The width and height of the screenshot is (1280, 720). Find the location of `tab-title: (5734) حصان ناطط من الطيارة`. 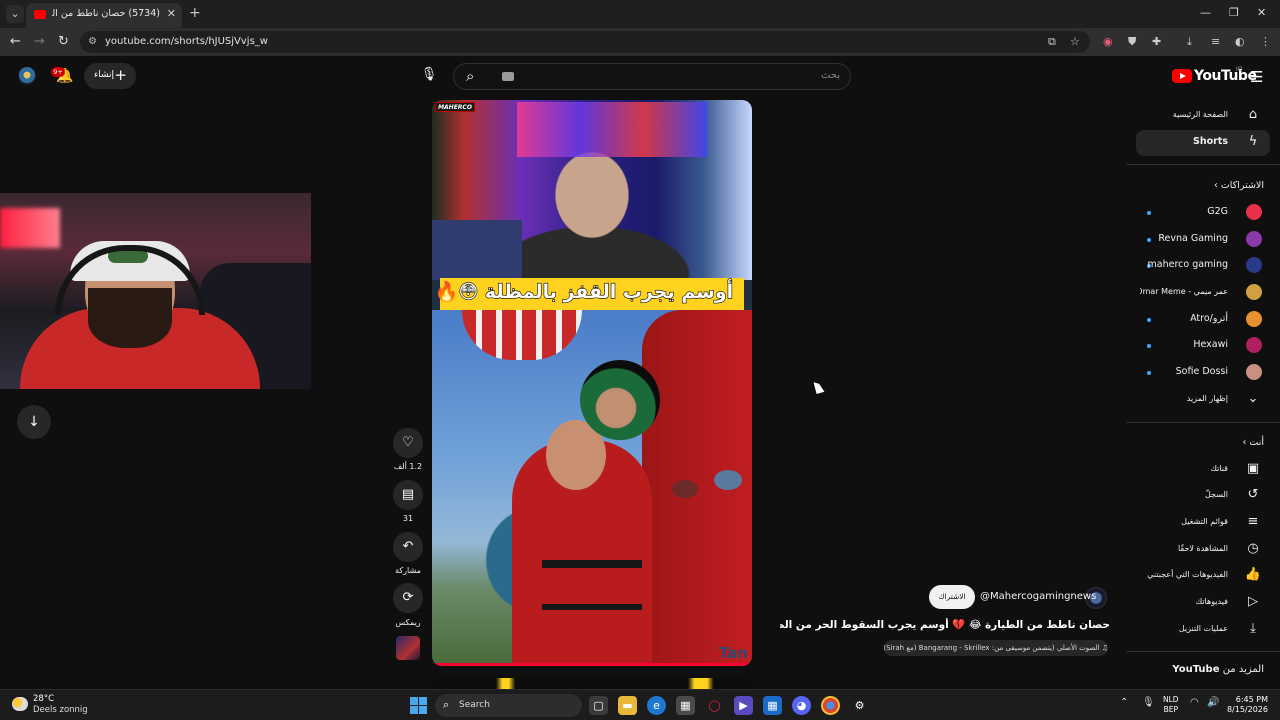

tab-title: (5734) حصان ناطط من الطيارة is located at coordinates (106, 13).